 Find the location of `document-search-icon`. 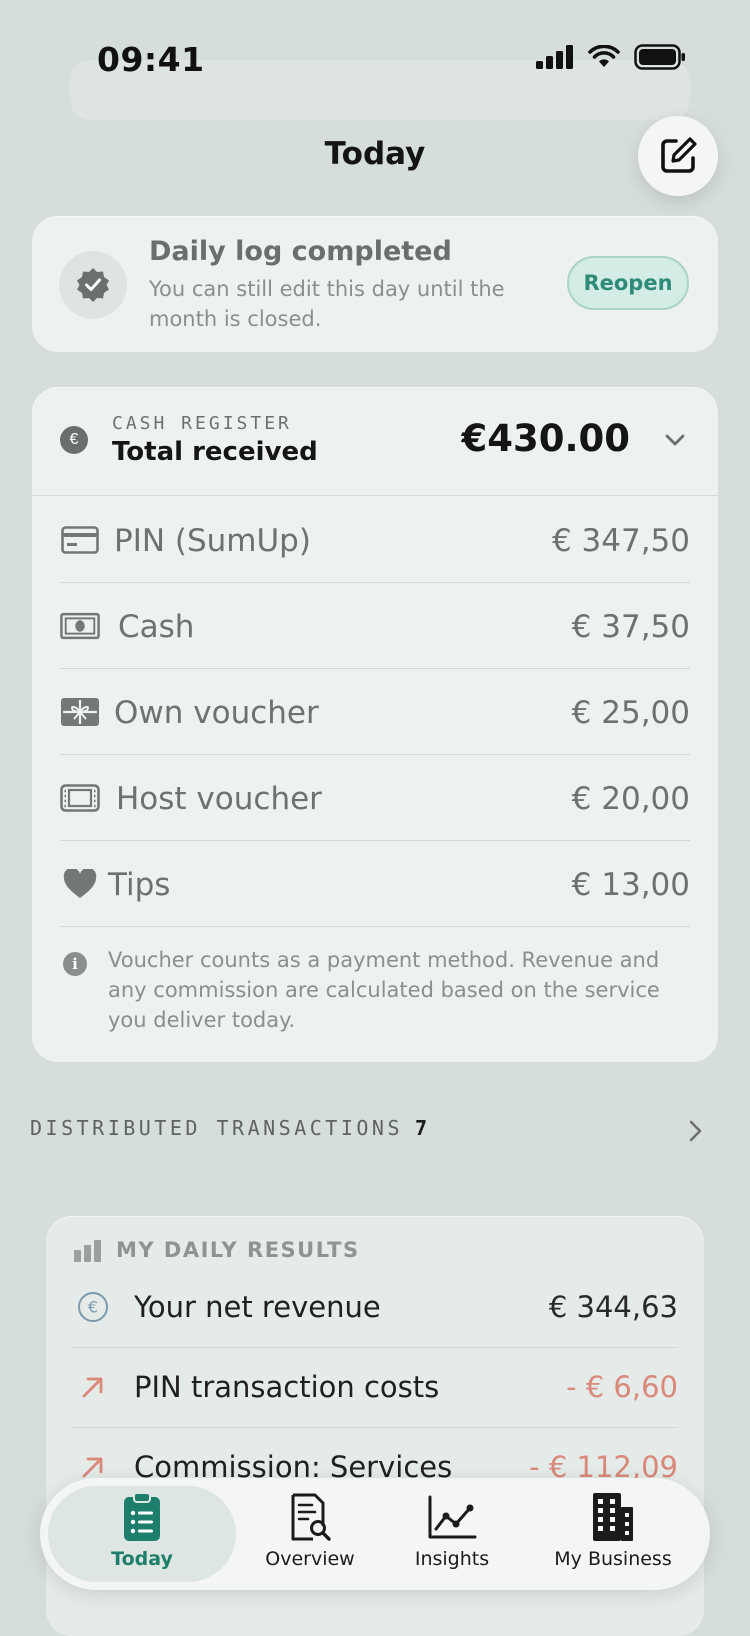

document-search-icon is located at coordinates (310, 1517).